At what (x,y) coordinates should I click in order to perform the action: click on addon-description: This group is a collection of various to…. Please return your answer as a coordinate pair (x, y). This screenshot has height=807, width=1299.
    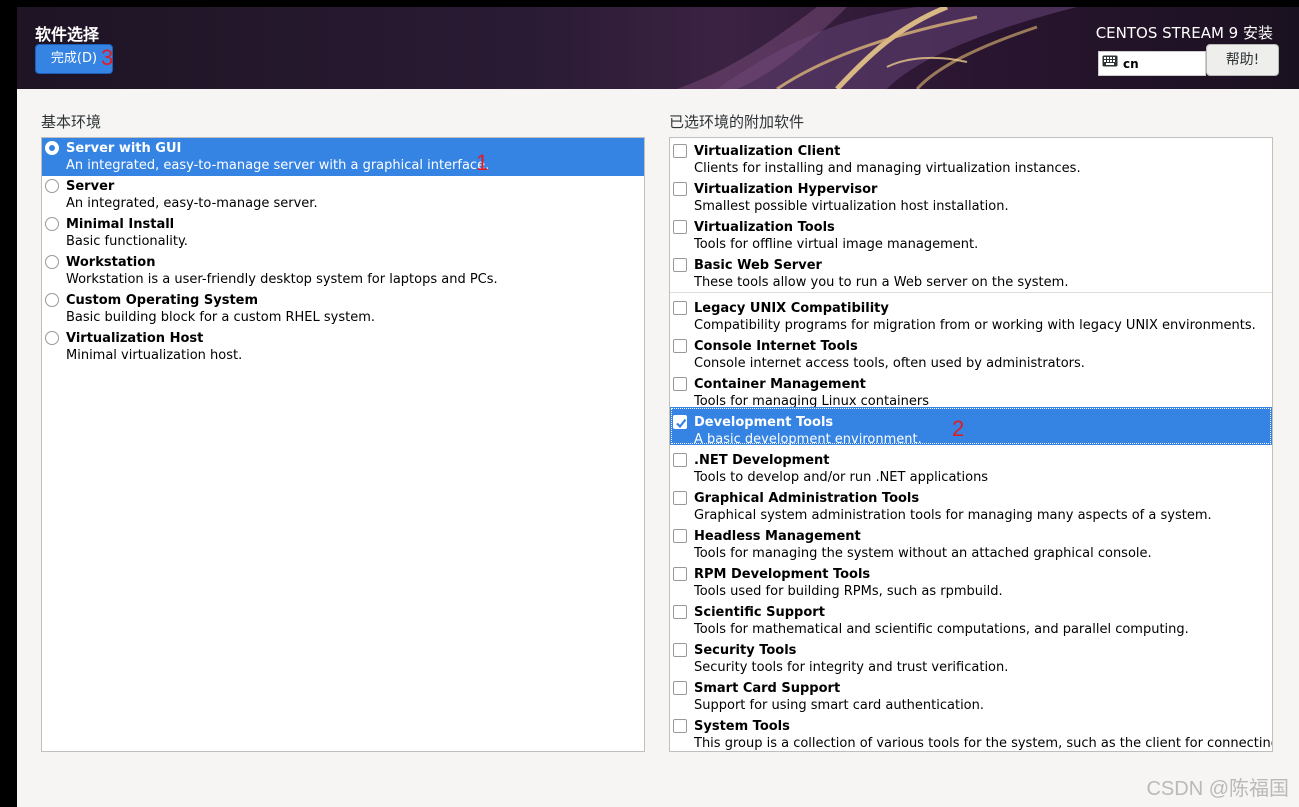
    Looking at the image, I should click on (983, 743).